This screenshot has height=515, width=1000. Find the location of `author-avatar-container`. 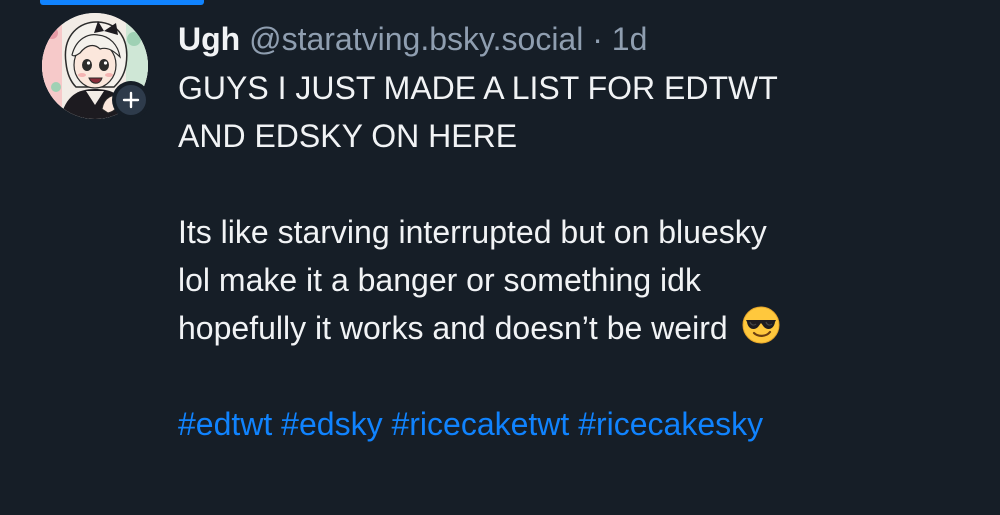

author-avatar-container is located at coordinates (96, 67).